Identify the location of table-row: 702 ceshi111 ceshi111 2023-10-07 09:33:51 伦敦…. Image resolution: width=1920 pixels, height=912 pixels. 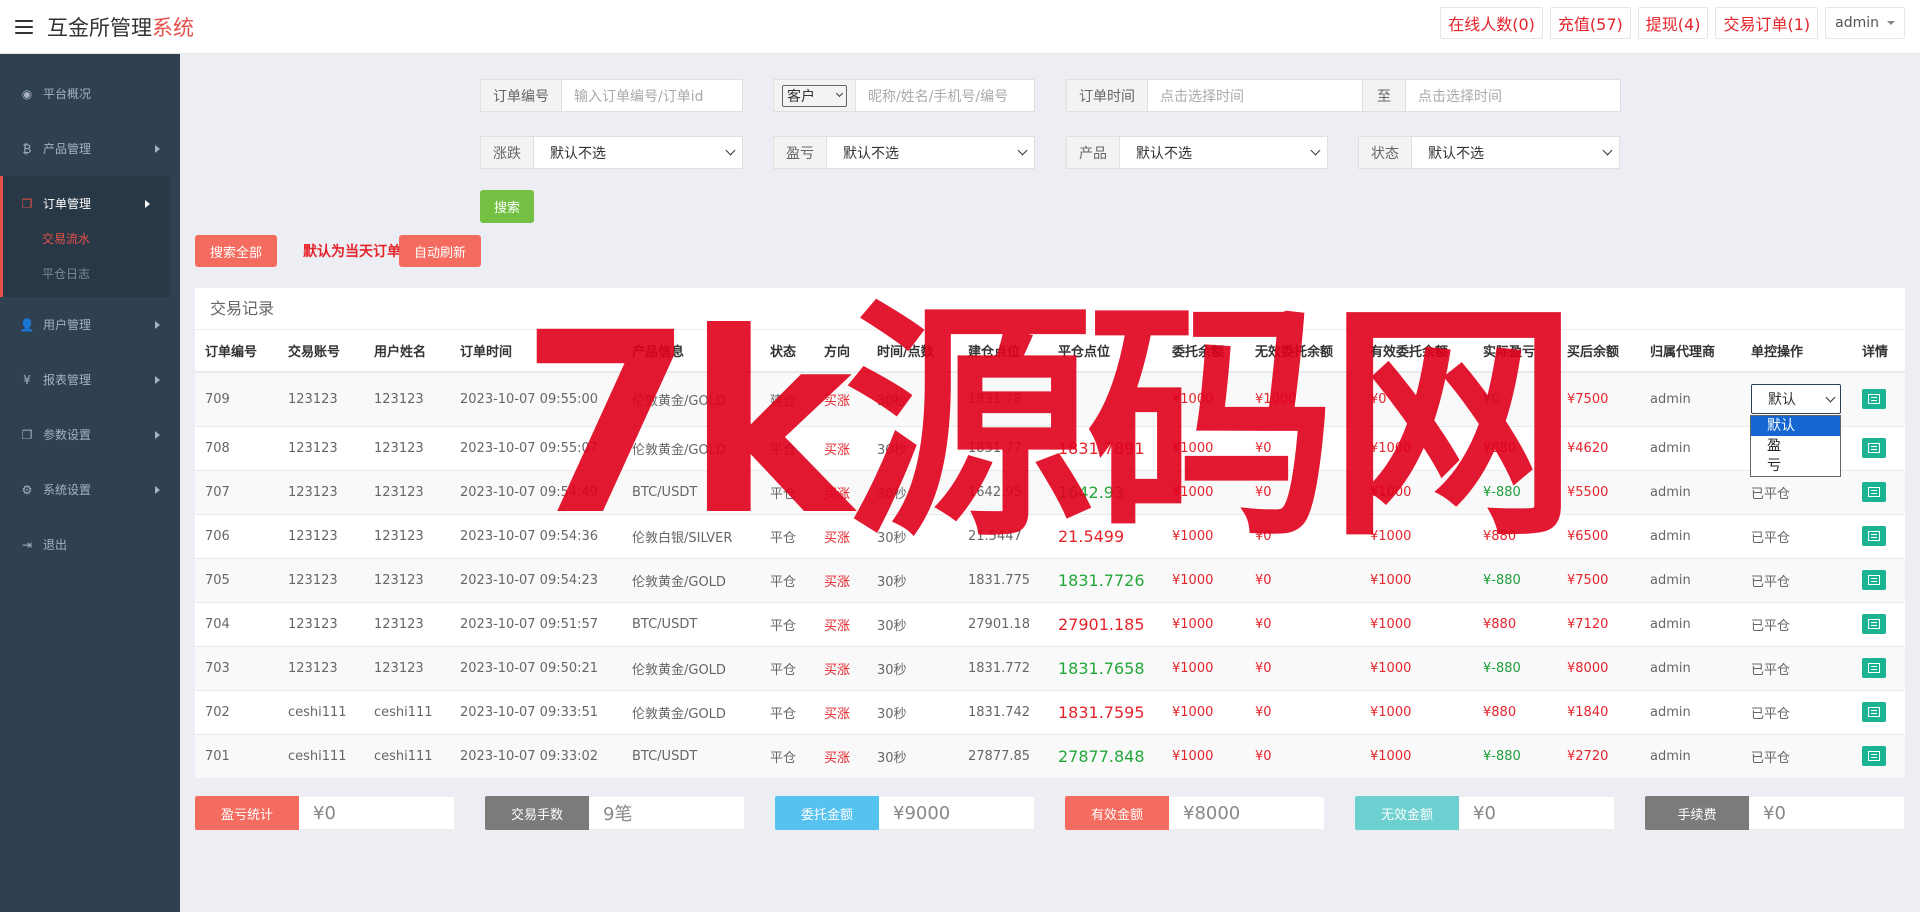
(1050, 711).